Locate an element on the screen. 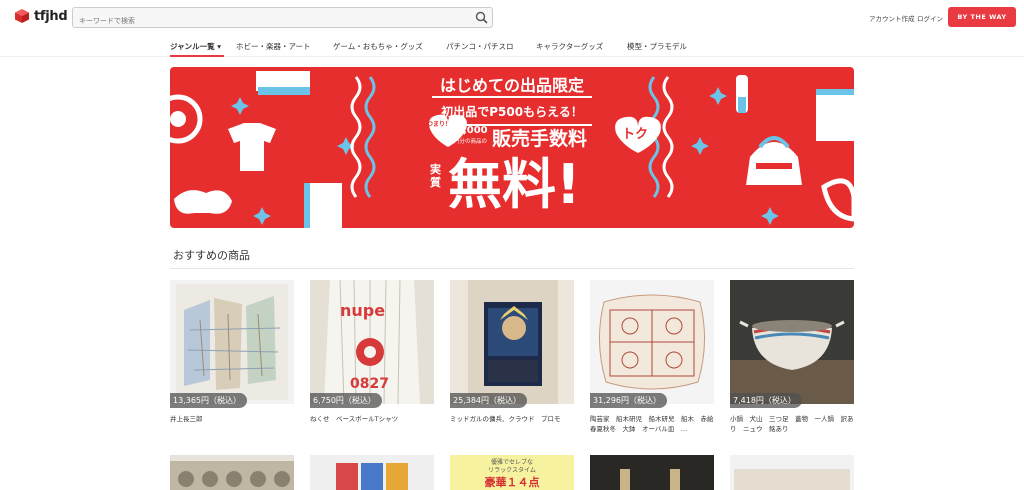 This screenshot has height=490, width=1024. logo-cube-icon is located at coordinates (22, 16).